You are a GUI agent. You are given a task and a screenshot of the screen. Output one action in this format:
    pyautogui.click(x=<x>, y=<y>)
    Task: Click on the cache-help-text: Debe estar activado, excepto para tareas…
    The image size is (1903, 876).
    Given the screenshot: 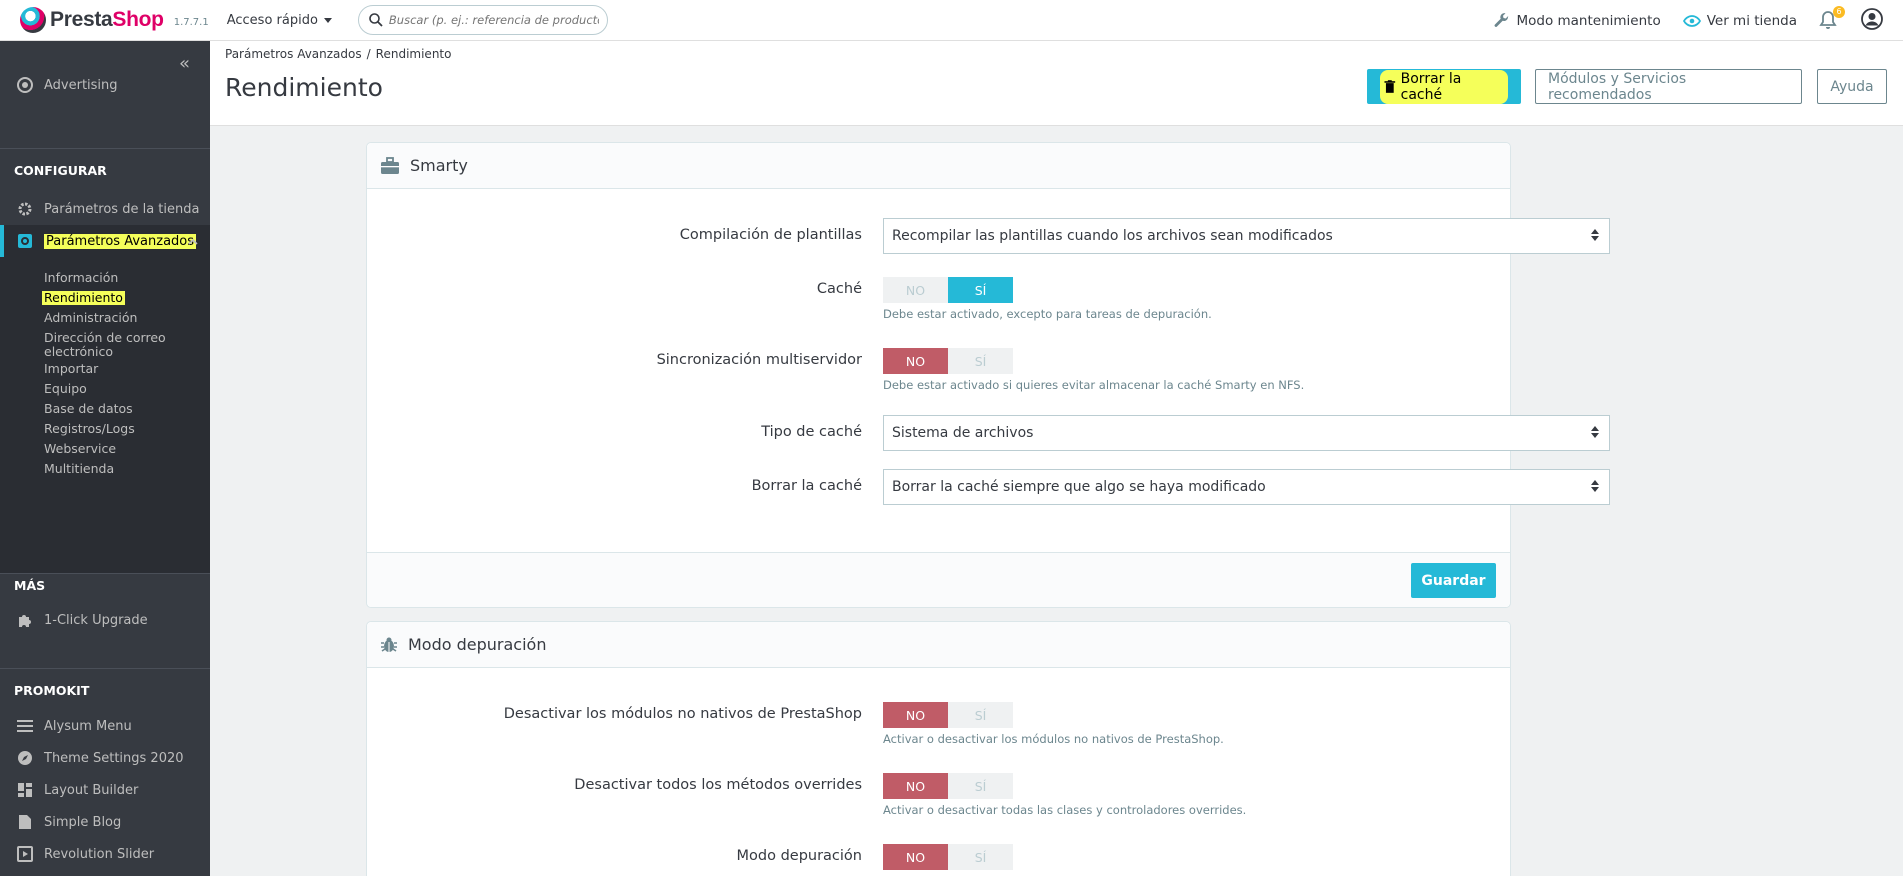 What is the action you would take?
    pyautogui.click(x=1047, y=314)
    